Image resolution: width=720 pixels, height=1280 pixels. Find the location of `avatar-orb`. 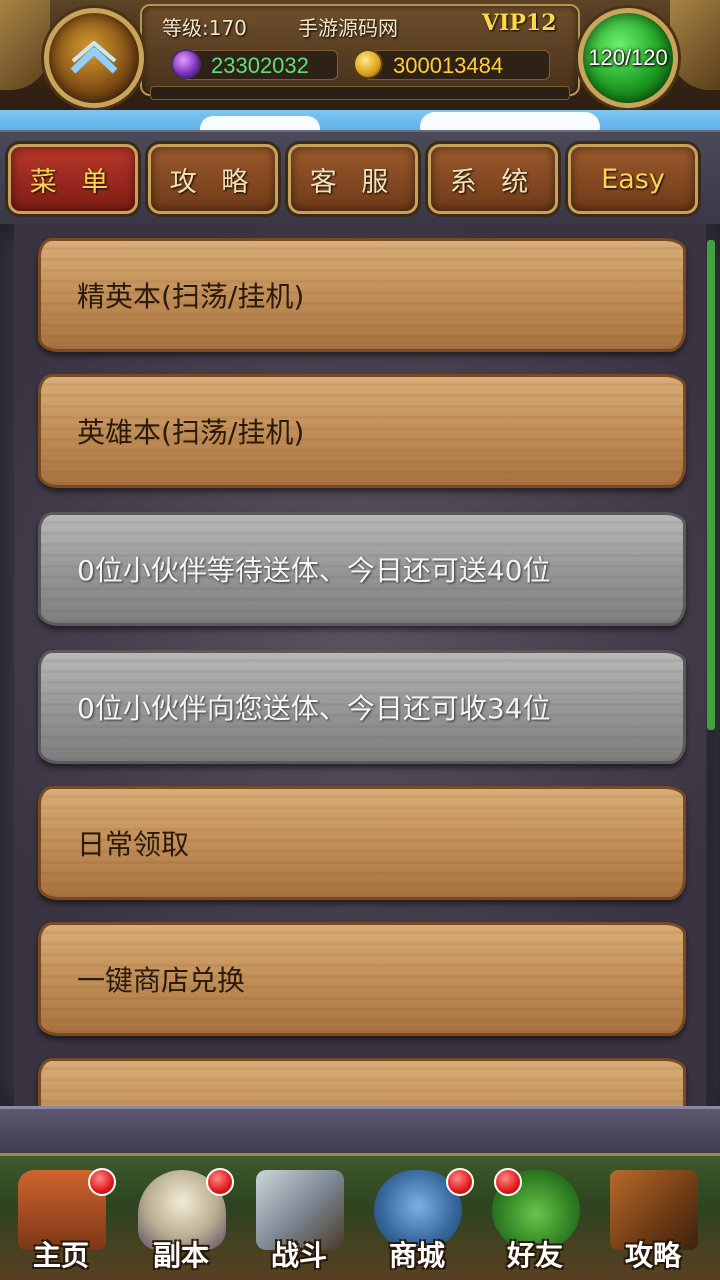

avatar-orb is located at coordinates (94, 58).